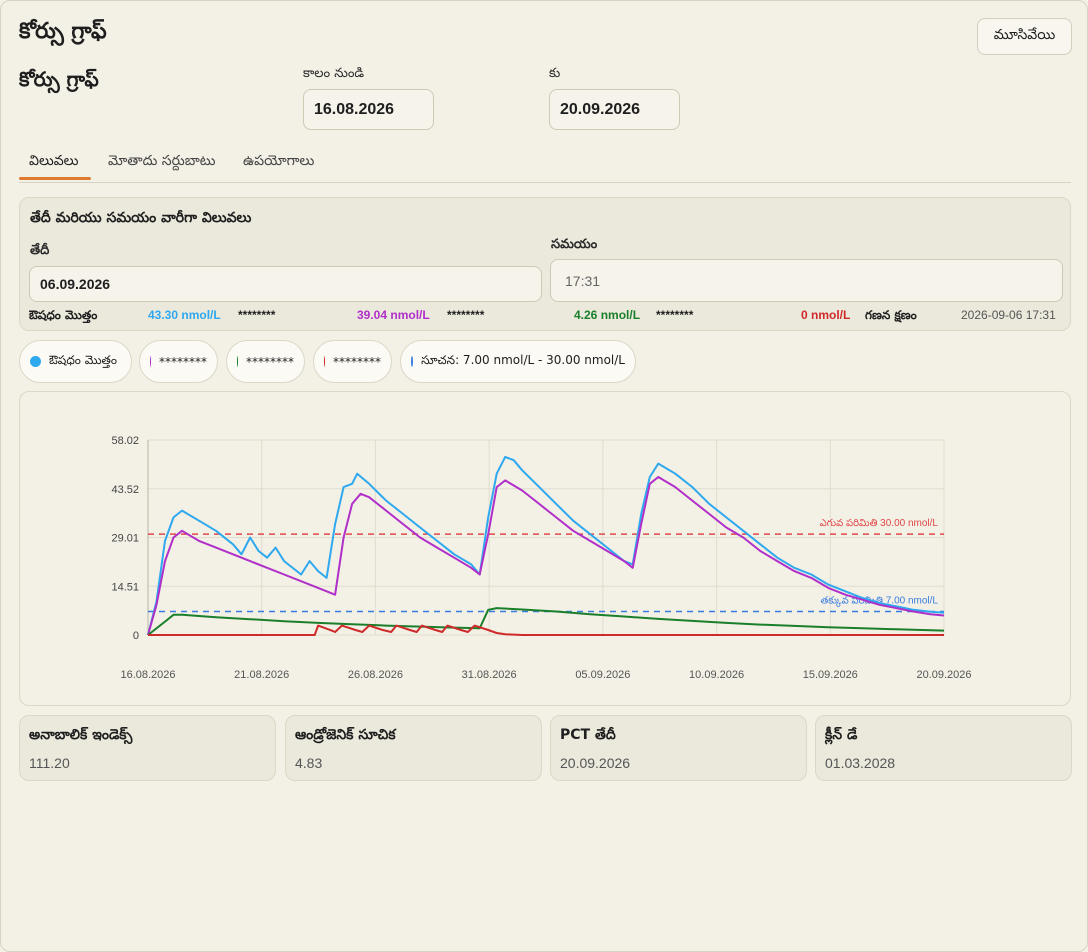  Describe the element at coordinates (1008, 315) in the screenshot. I see `calc-moment-value: 2026-09-06 17:31` at that location.